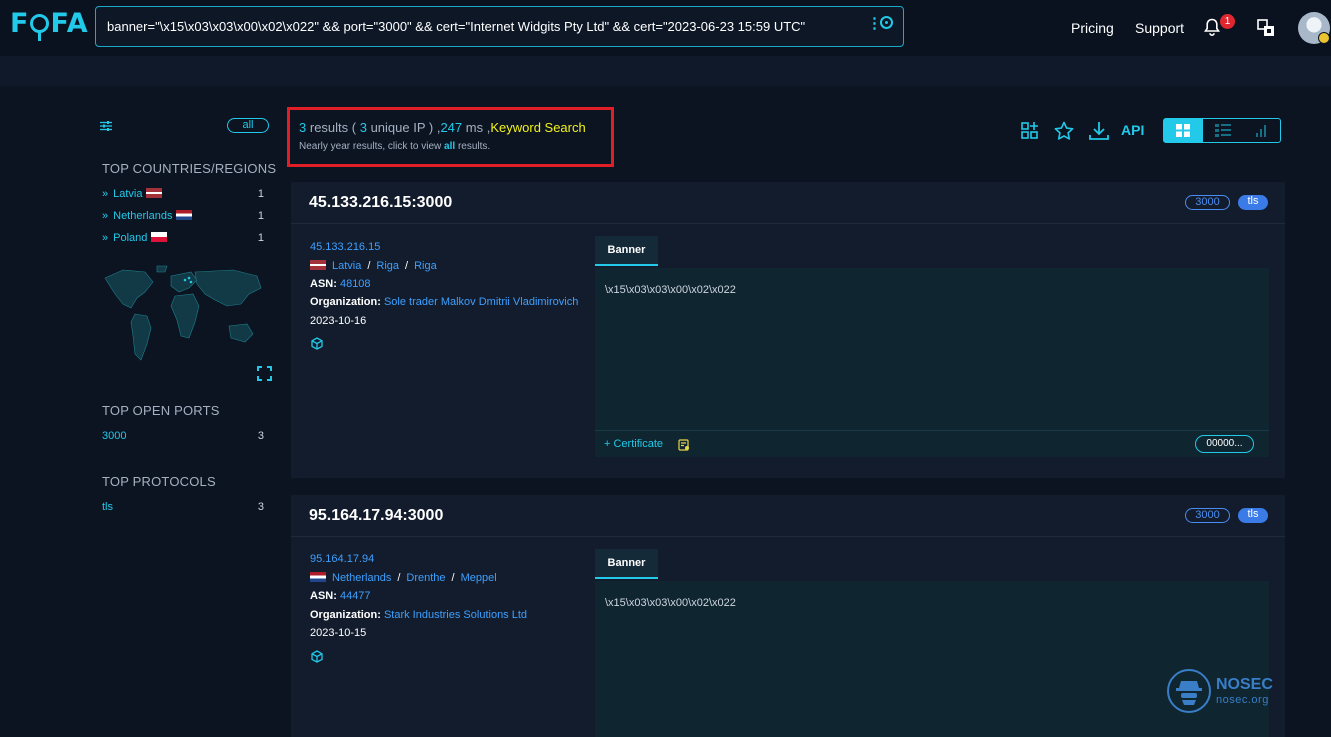  What do you see at coordinates (684, 445) in the screenshot?
I see `certificate-icon` at bounding box center [684, 445].